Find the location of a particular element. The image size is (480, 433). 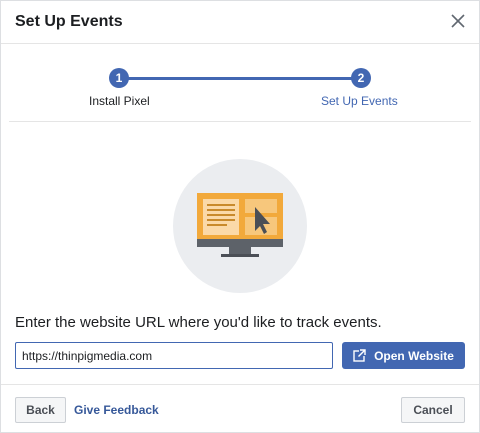

open-website-label: Open Website is located at coordinates (414, 355).